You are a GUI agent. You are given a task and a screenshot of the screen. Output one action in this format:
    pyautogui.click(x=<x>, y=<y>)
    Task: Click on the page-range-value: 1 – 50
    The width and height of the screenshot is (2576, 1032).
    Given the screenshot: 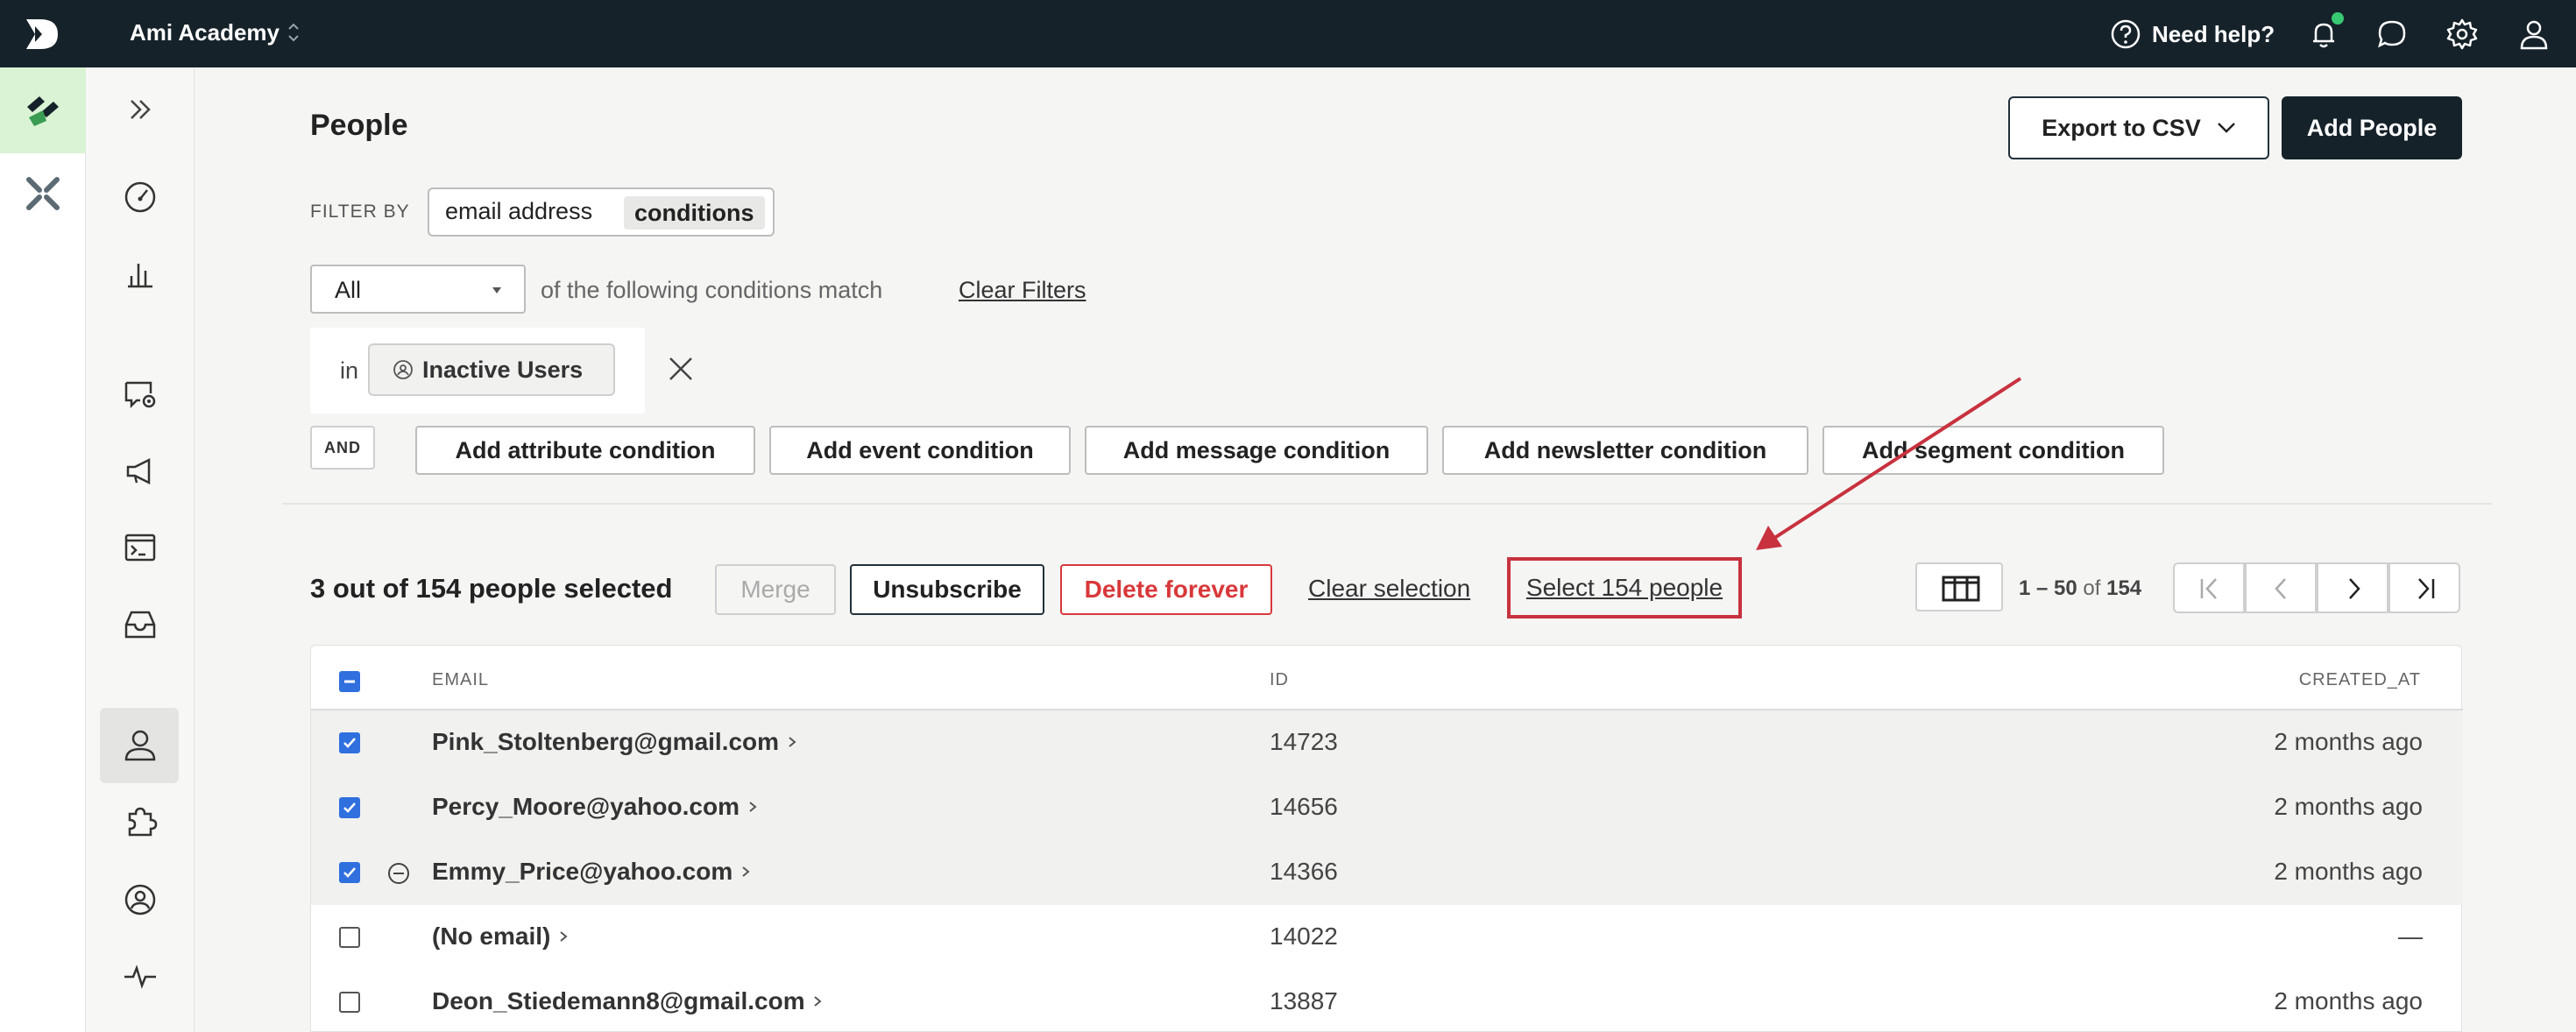 What is the action you would take?
    pyautogui.click(x=2048, y=588)
    